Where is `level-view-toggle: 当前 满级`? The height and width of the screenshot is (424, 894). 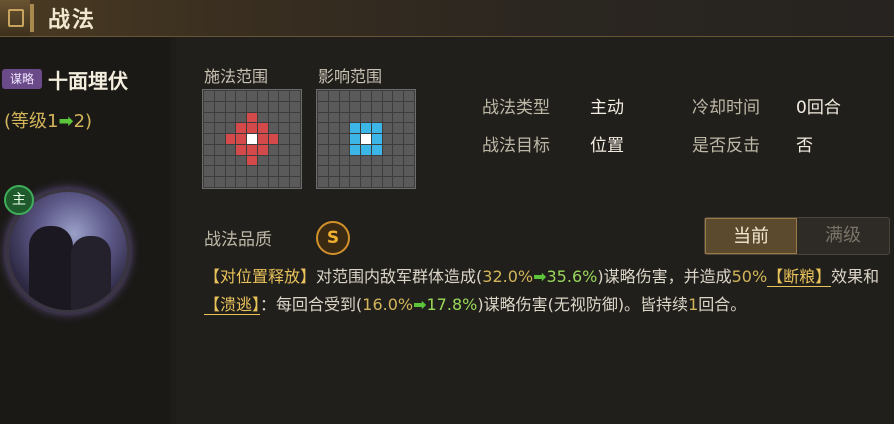
level-view-toggle: 当前 满级 is located at coordinates (797, 236).